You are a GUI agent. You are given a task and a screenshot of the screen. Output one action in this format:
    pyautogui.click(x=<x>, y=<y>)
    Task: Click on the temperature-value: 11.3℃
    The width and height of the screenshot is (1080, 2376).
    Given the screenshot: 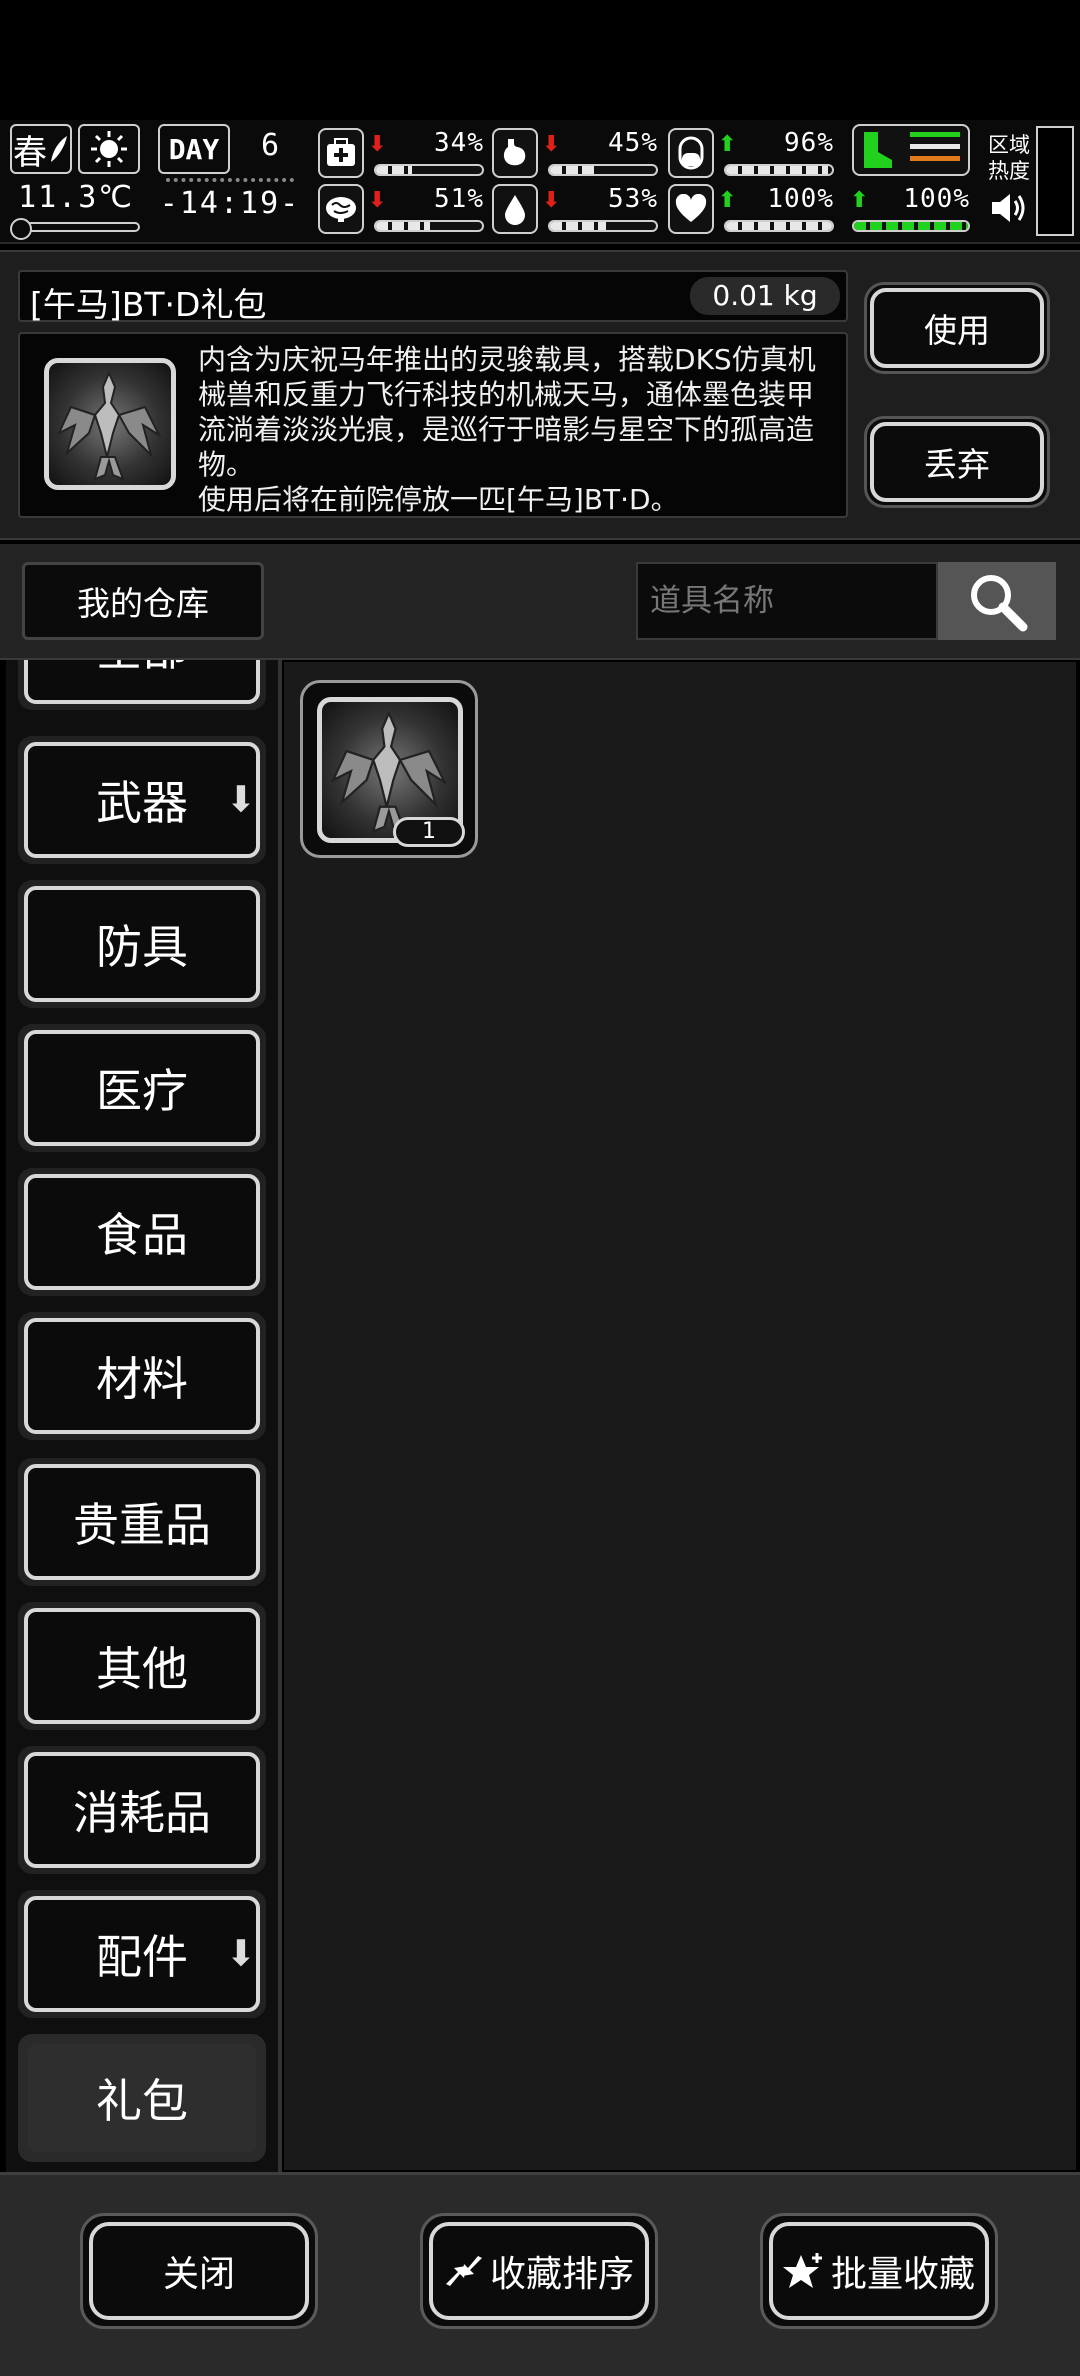 What is the action you would take?
    pyautogui.click(x=76, y=197)
    